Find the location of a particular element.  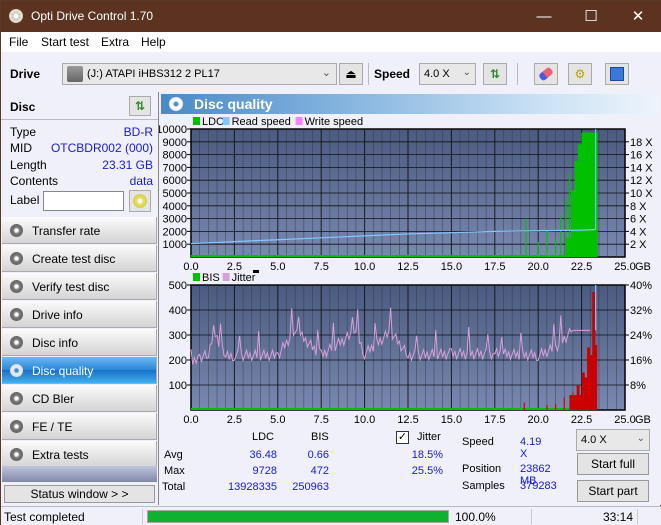

disc-length-label: Length is located at coordinates (28, 165).